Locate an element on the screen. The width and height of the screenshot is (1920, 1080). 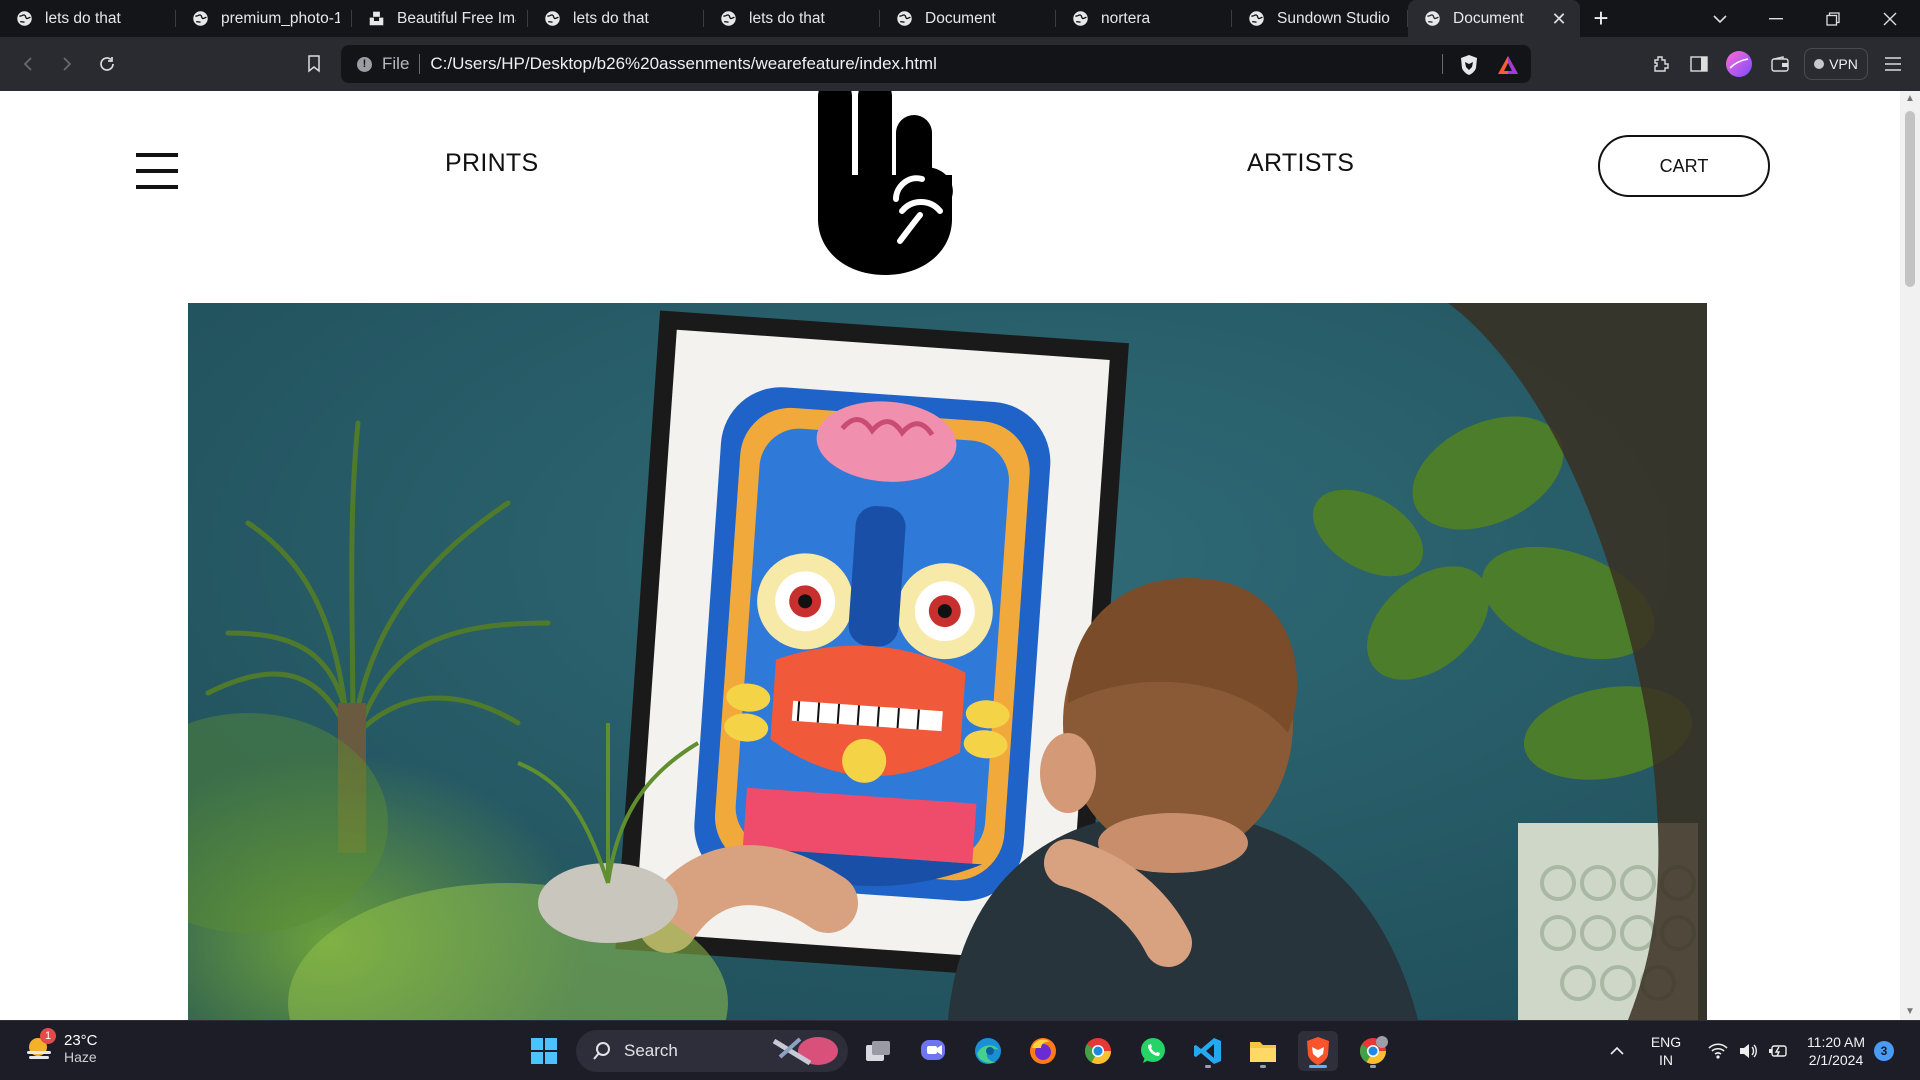
nav-artists-link: ARTISTS is located at coordinates (1300, 163).